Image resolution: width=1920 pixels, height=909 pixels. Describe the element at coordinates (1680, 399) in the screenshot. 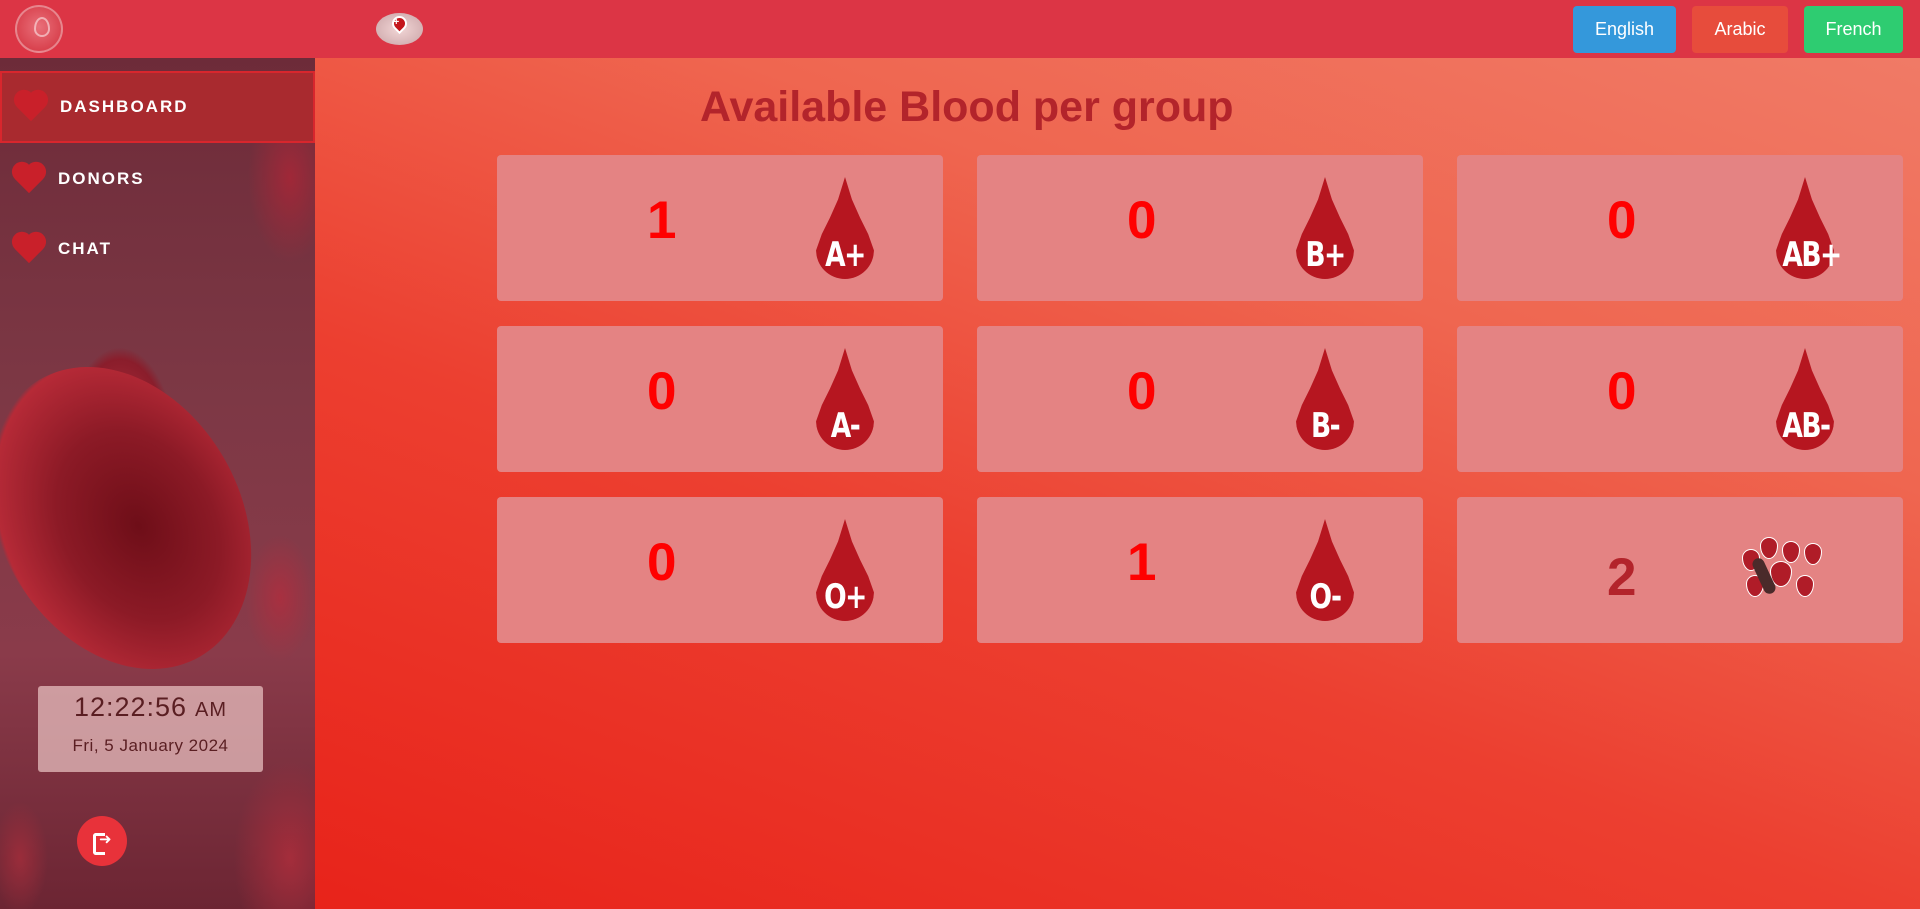

I see `blood-group-card-ab-neg: 0 AB-` at that location.